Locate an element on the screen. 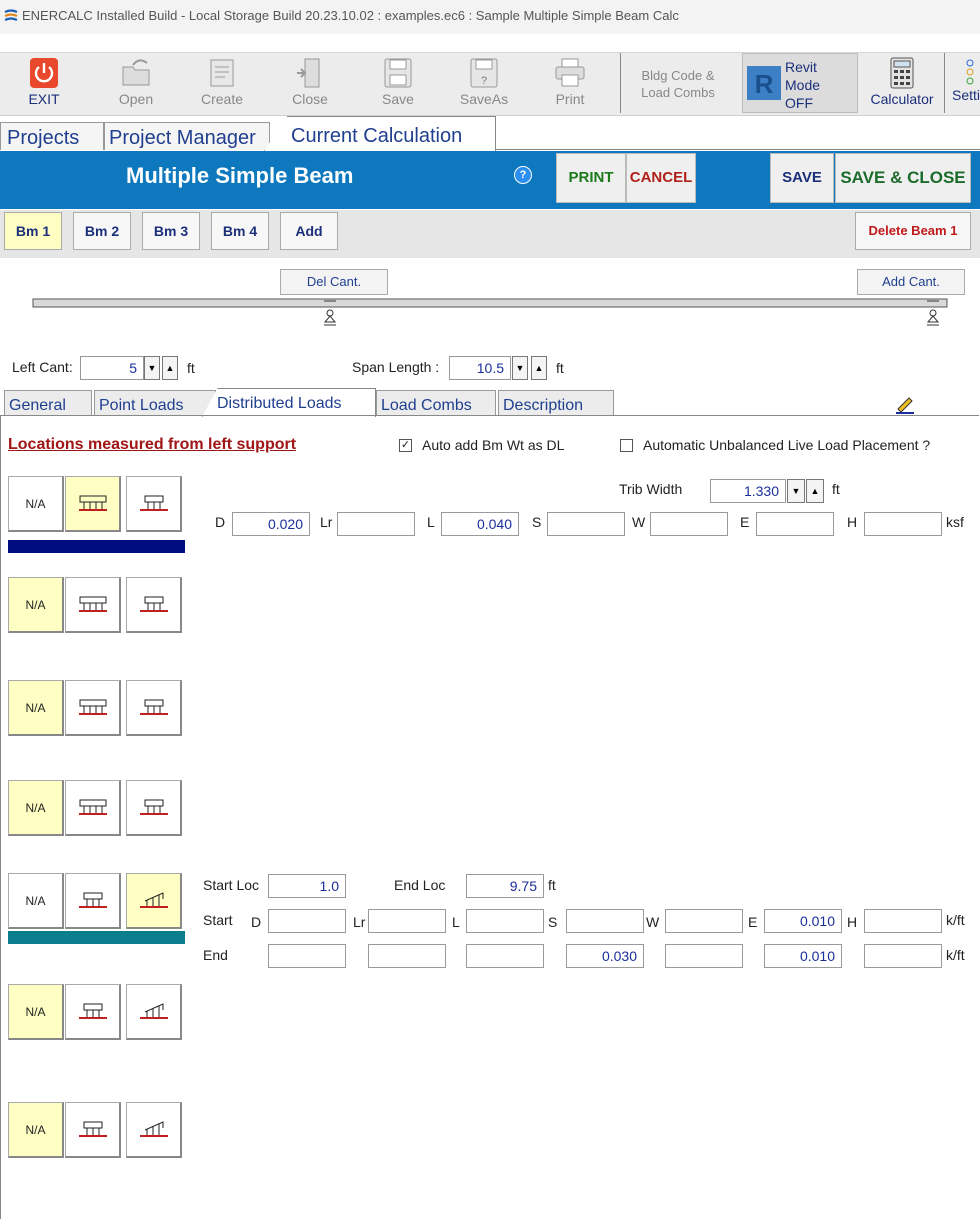 Image resolution: width=980 pixels, height=1219 pixels. tab-current-calculation: Current Calculation is located at coordinates (380, 133).